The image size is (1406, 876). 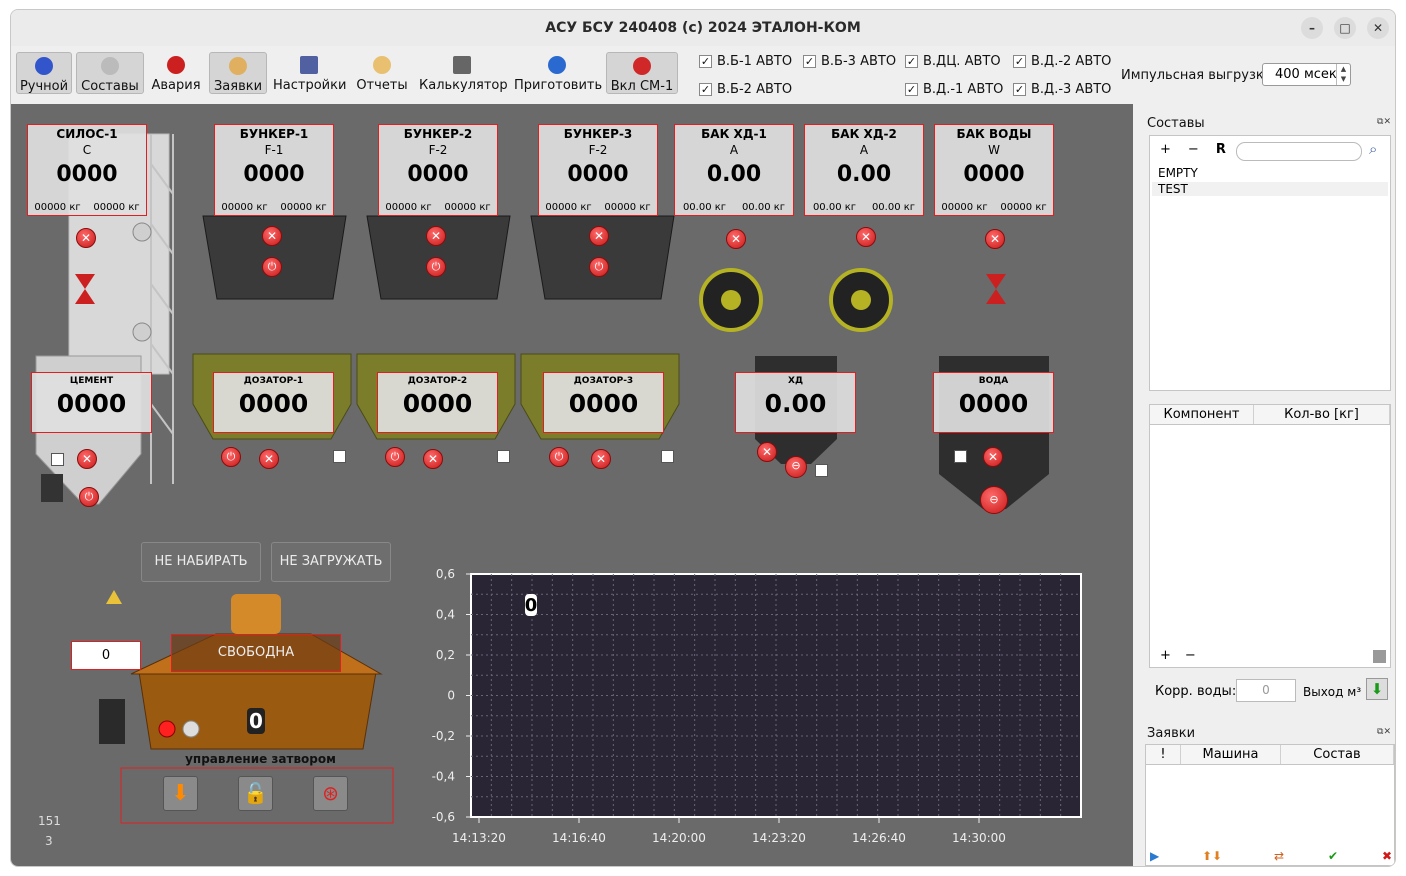 What do you see at coordinates (993, 457) in the screenshot?
I see `stop-water-button: ✕` at bounding box center [993, 457].